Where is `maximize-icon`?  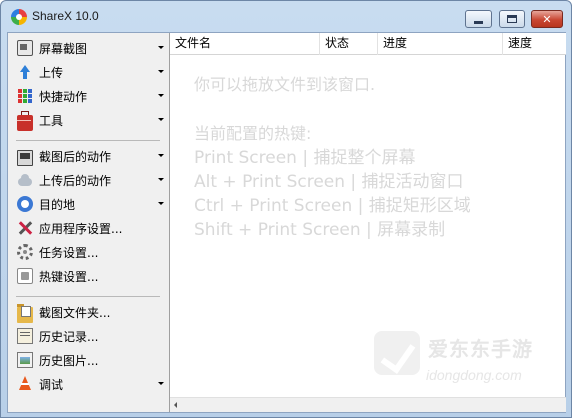
maximize-icon is located at coordinates (512, 19).